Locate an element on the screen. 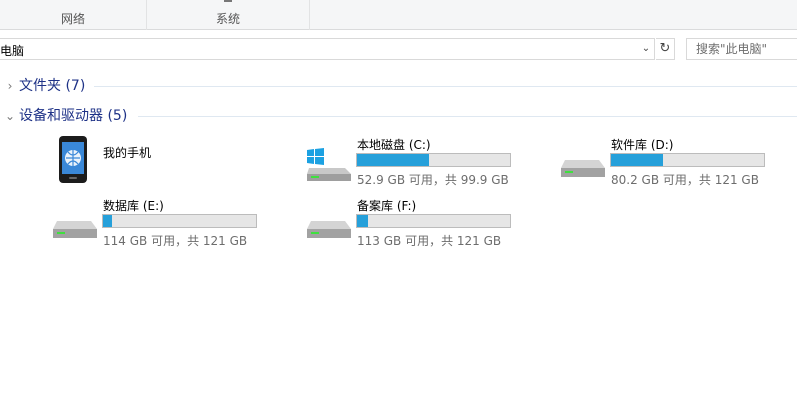 This screenshot has width=797, height=412. drive-capacity: 113 GB 可用，共 121 GB is located at coordinates (429, 241).